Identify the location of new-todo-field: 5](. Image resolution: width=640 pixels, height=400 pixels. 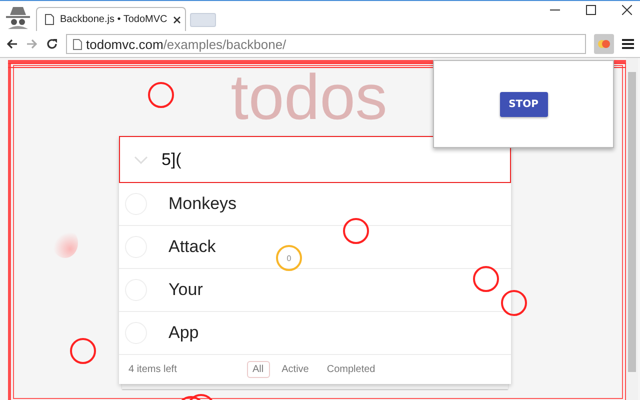
(314, 159).